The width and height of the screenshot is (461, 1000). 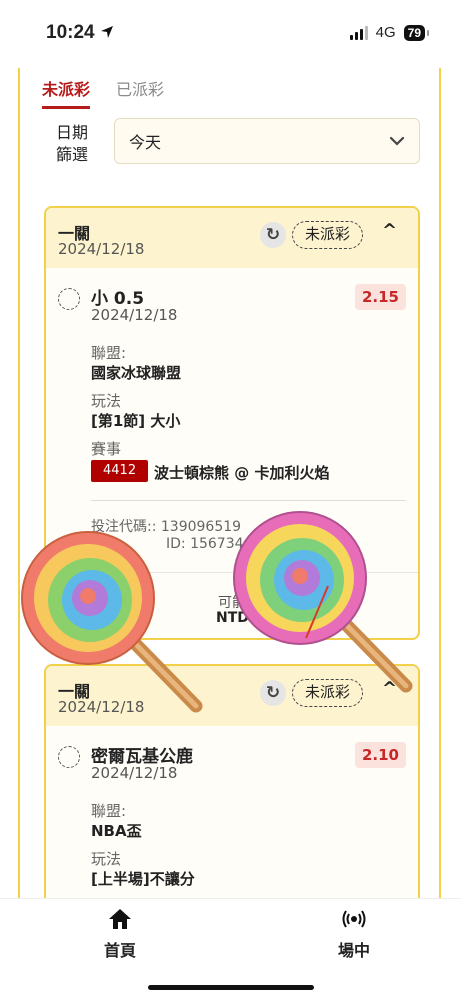 What do you see at coordinates (380, 297) in the screenshot?
I see `odds-badge: 2.15` at bounding box center [380, 297].